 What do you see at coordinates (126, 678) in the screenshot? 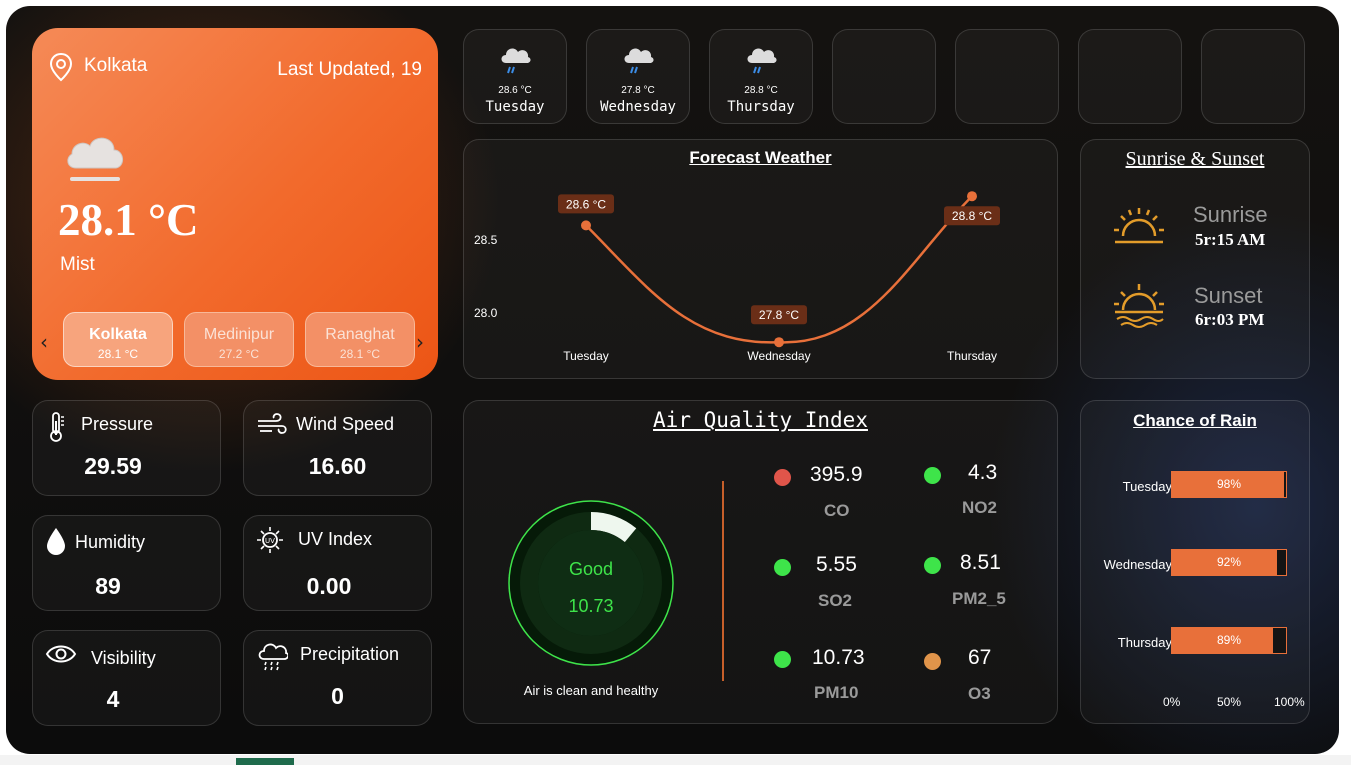
I see `visibility-card: Visibility 4` at bounding box center [126, 678].